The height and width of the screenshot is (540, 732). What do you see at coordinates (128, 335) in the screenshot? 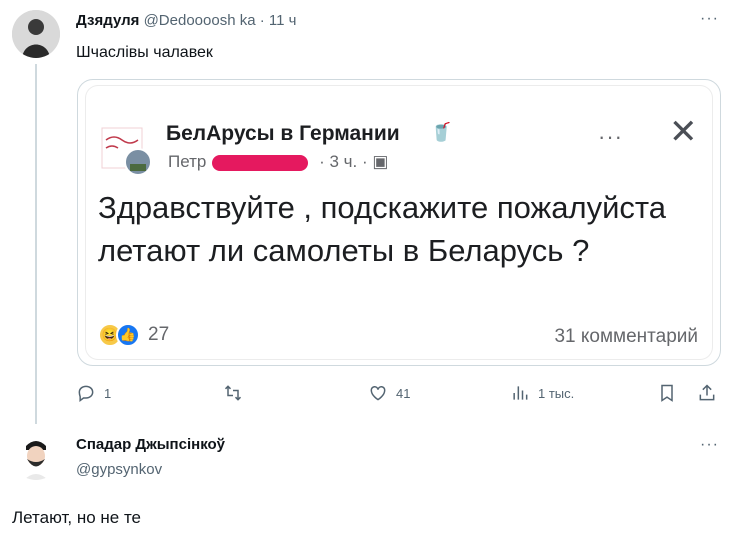
I see `like-reaction-icon: 👍` at bounding box center [128, 335].